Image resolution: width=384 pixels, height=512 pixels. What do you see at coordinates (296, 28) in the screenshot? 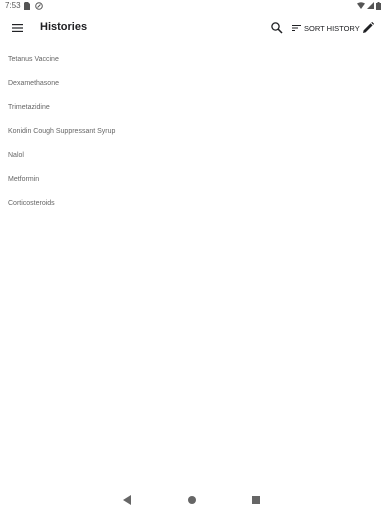
I see `sort-icon` at bounding box center [296, 28].